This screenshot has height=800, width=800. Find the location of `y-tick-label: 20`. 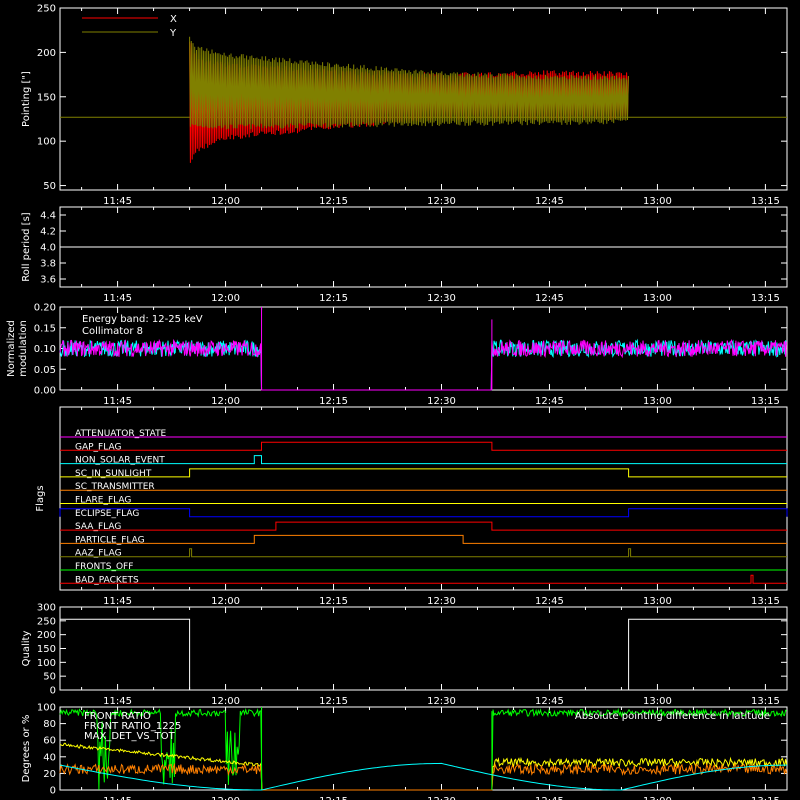

y-tick-label: 20 is located at coordinates (49, 774).